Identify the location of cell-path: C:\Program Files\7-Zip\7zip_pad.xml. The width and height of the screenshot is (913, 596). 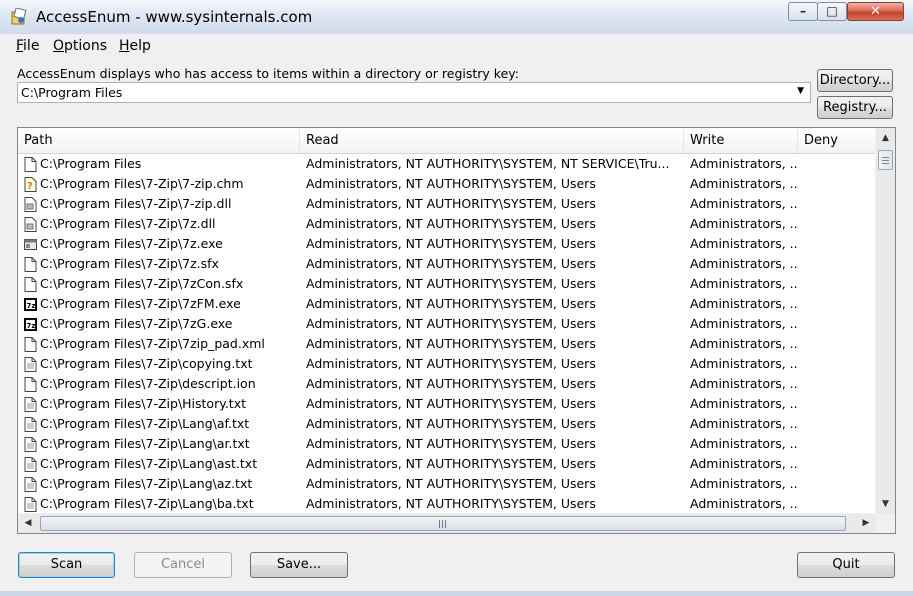
(152, 343).